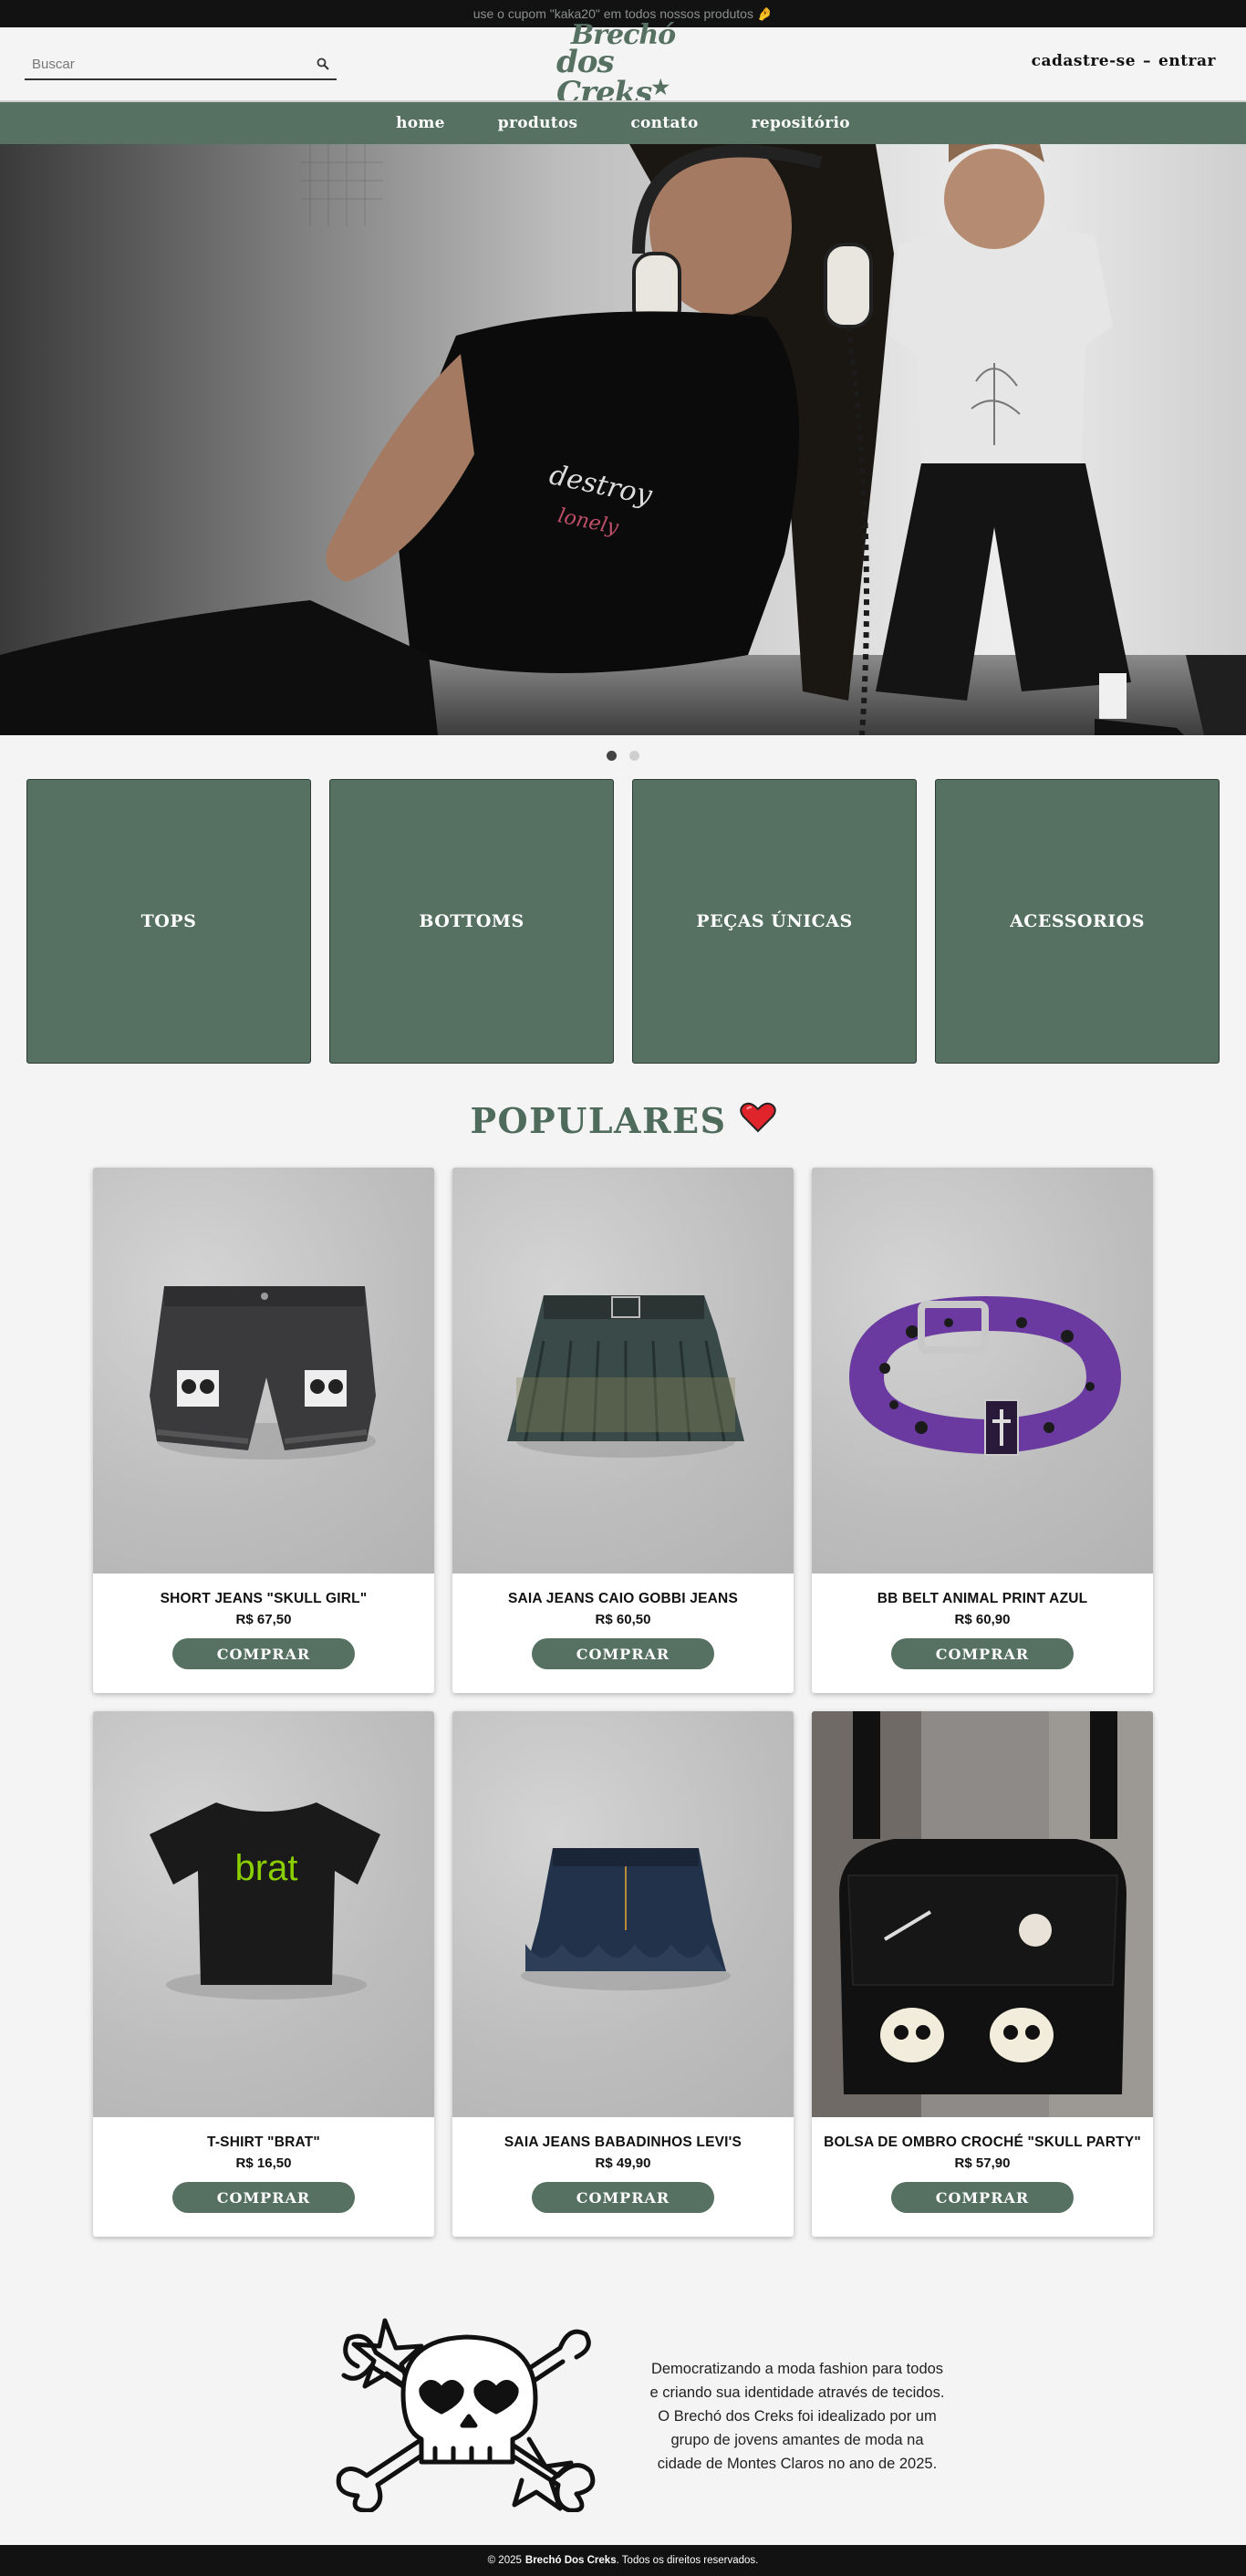  I want to click on footer-brand: Brechó Dos Creks, so click(570, 2560).